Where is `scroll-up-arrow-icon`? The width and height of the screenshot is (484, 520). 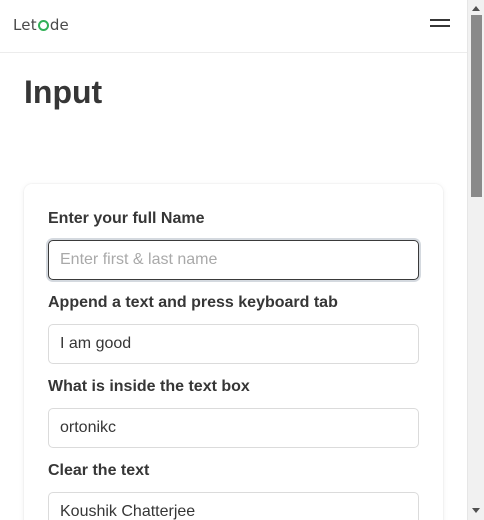 scroll-up-arrow-icon is located at coordinates (476, 8).